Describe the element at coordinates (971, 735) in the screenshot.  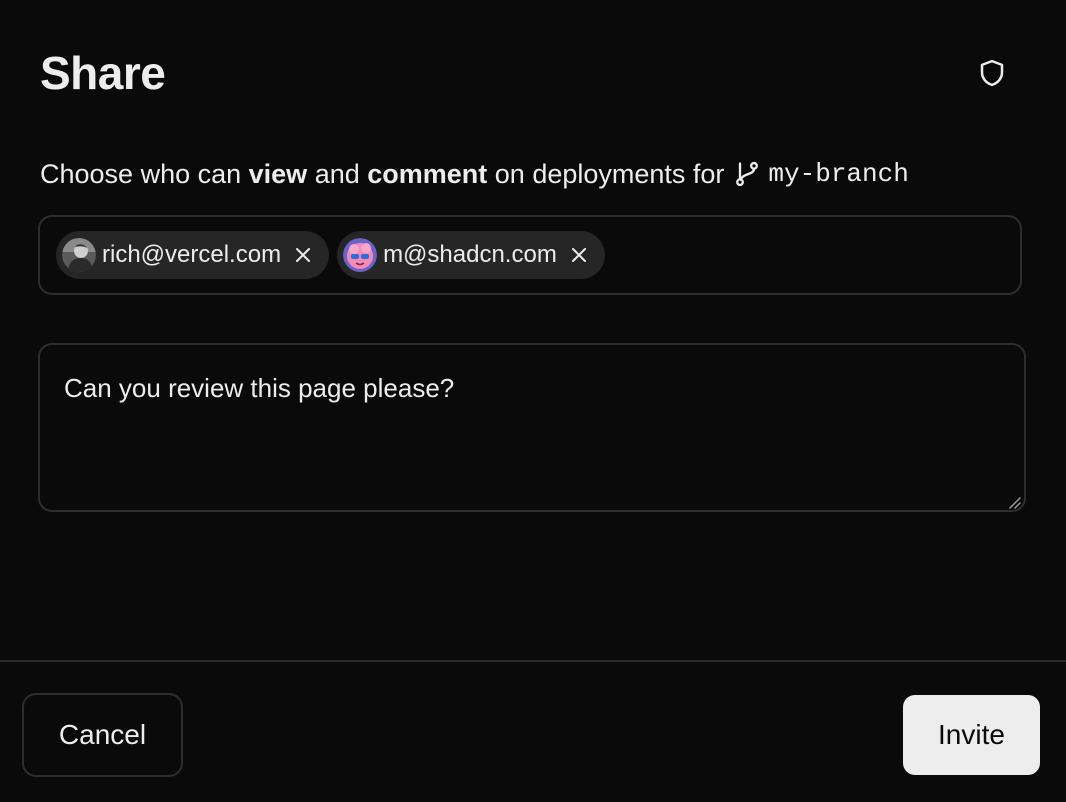
I see `invite-button: Invite` at that location.